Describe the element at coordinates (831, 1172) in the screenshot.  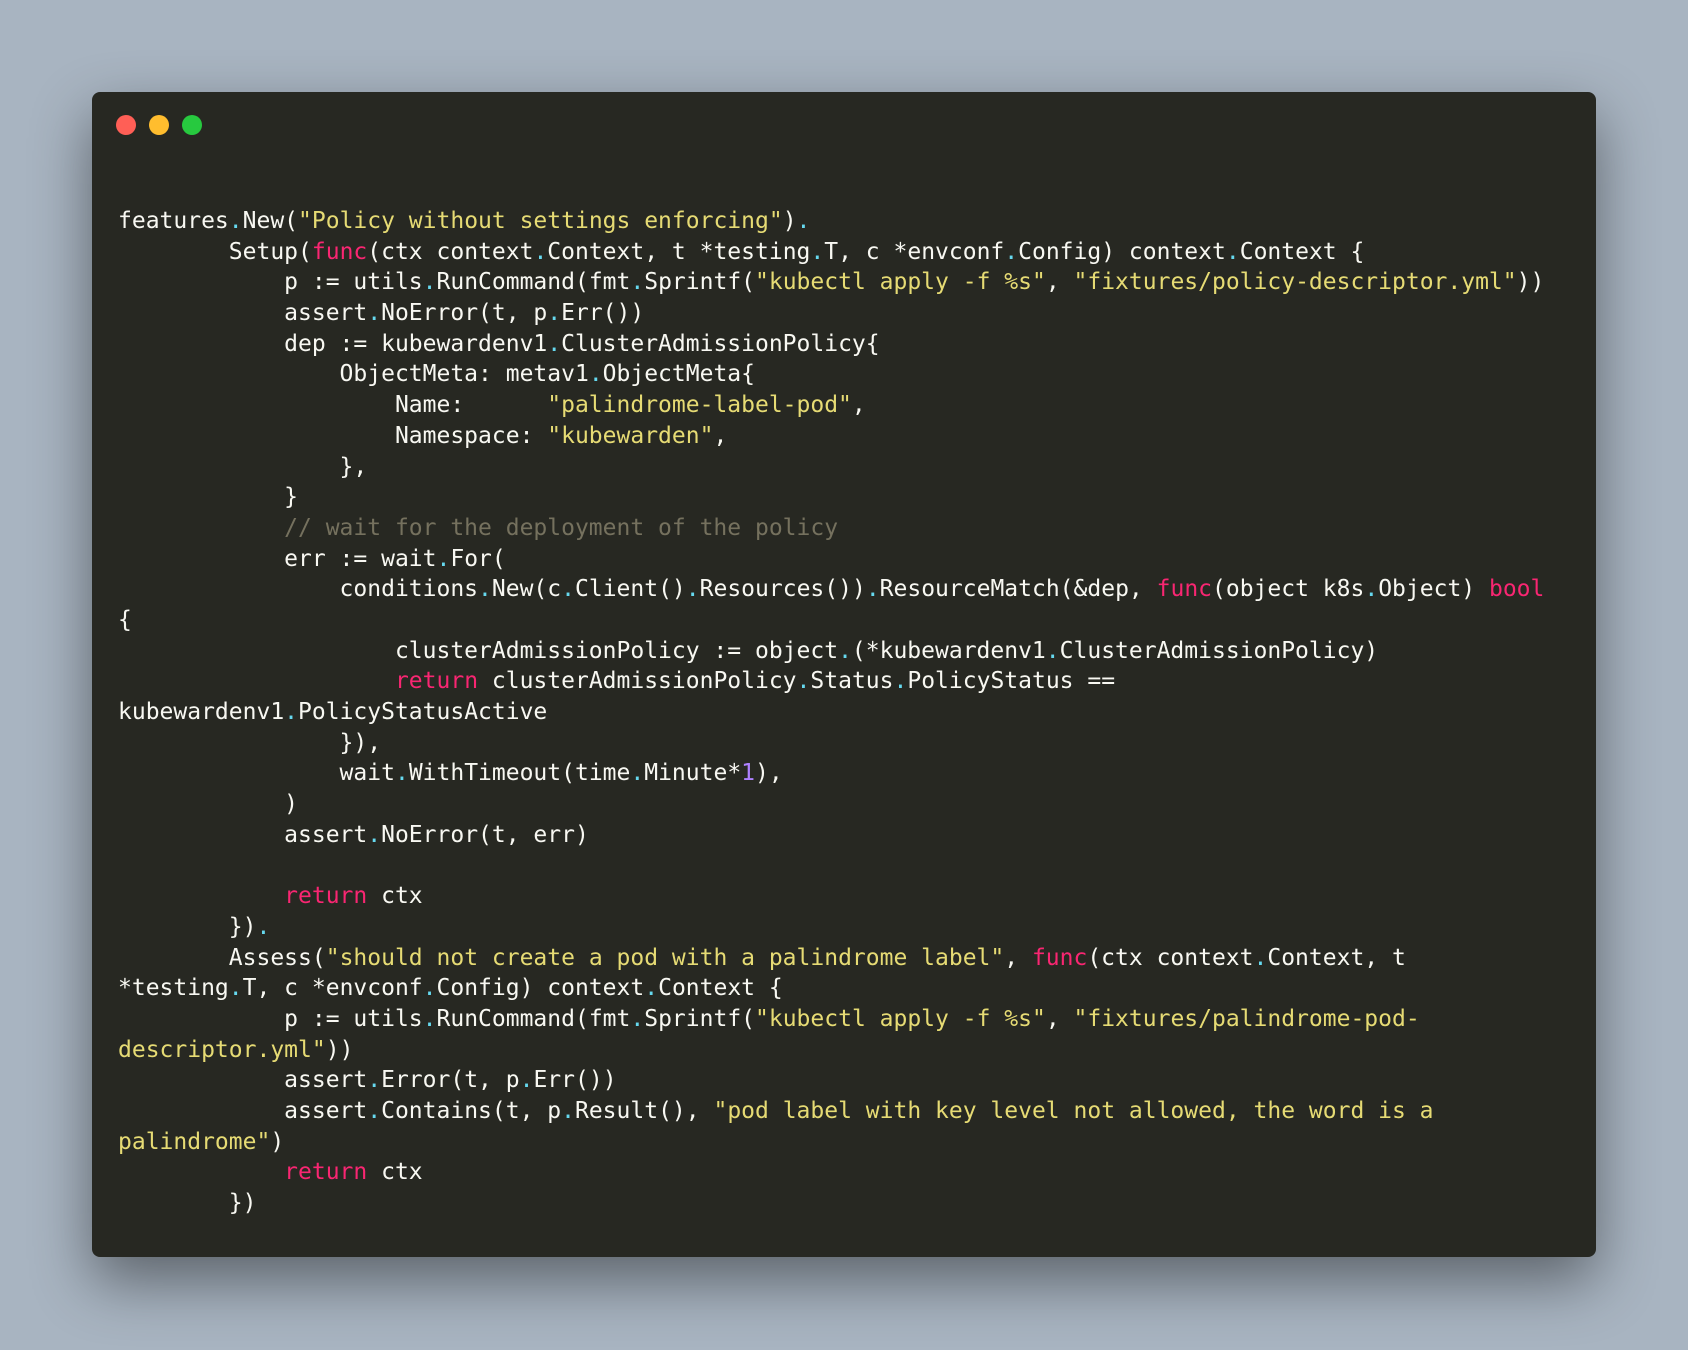
I see `code-line: return ctx` at that location.